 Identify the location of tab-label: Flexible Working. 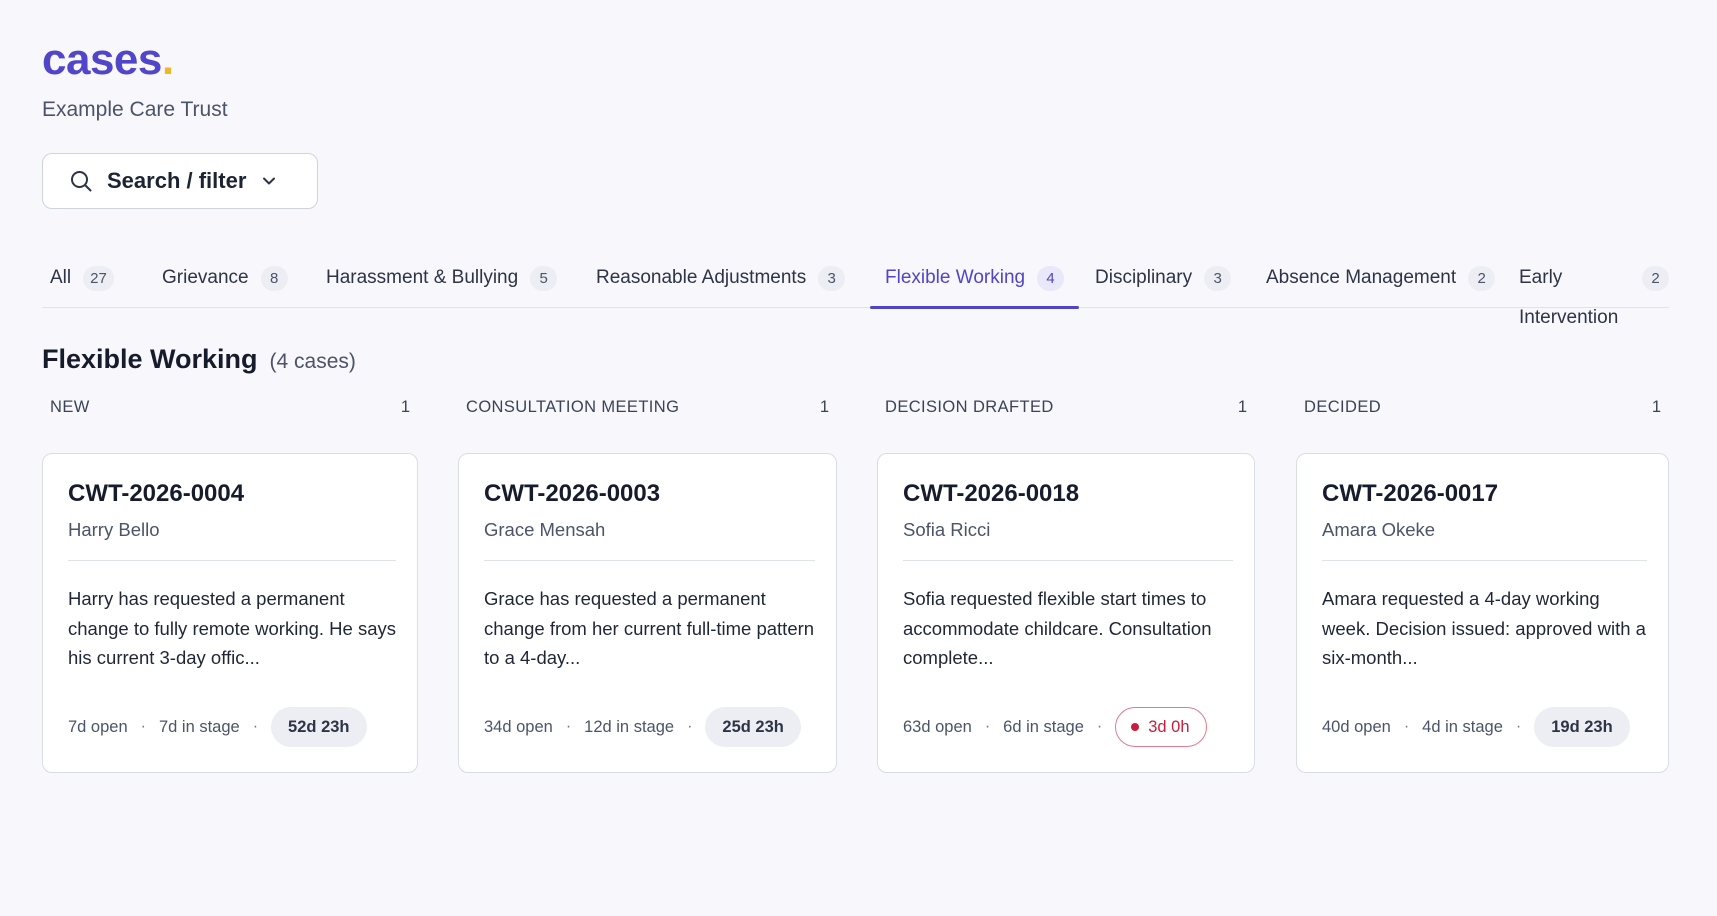
(955, 277).